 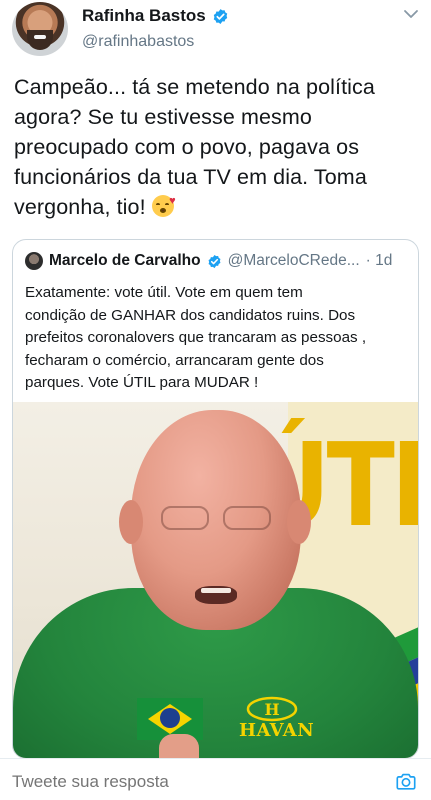 What do you see at coordinates (379, 260) in the screenshot?
I see `quoted-tweet-time: · 1d` at bounding box center [379, 260].